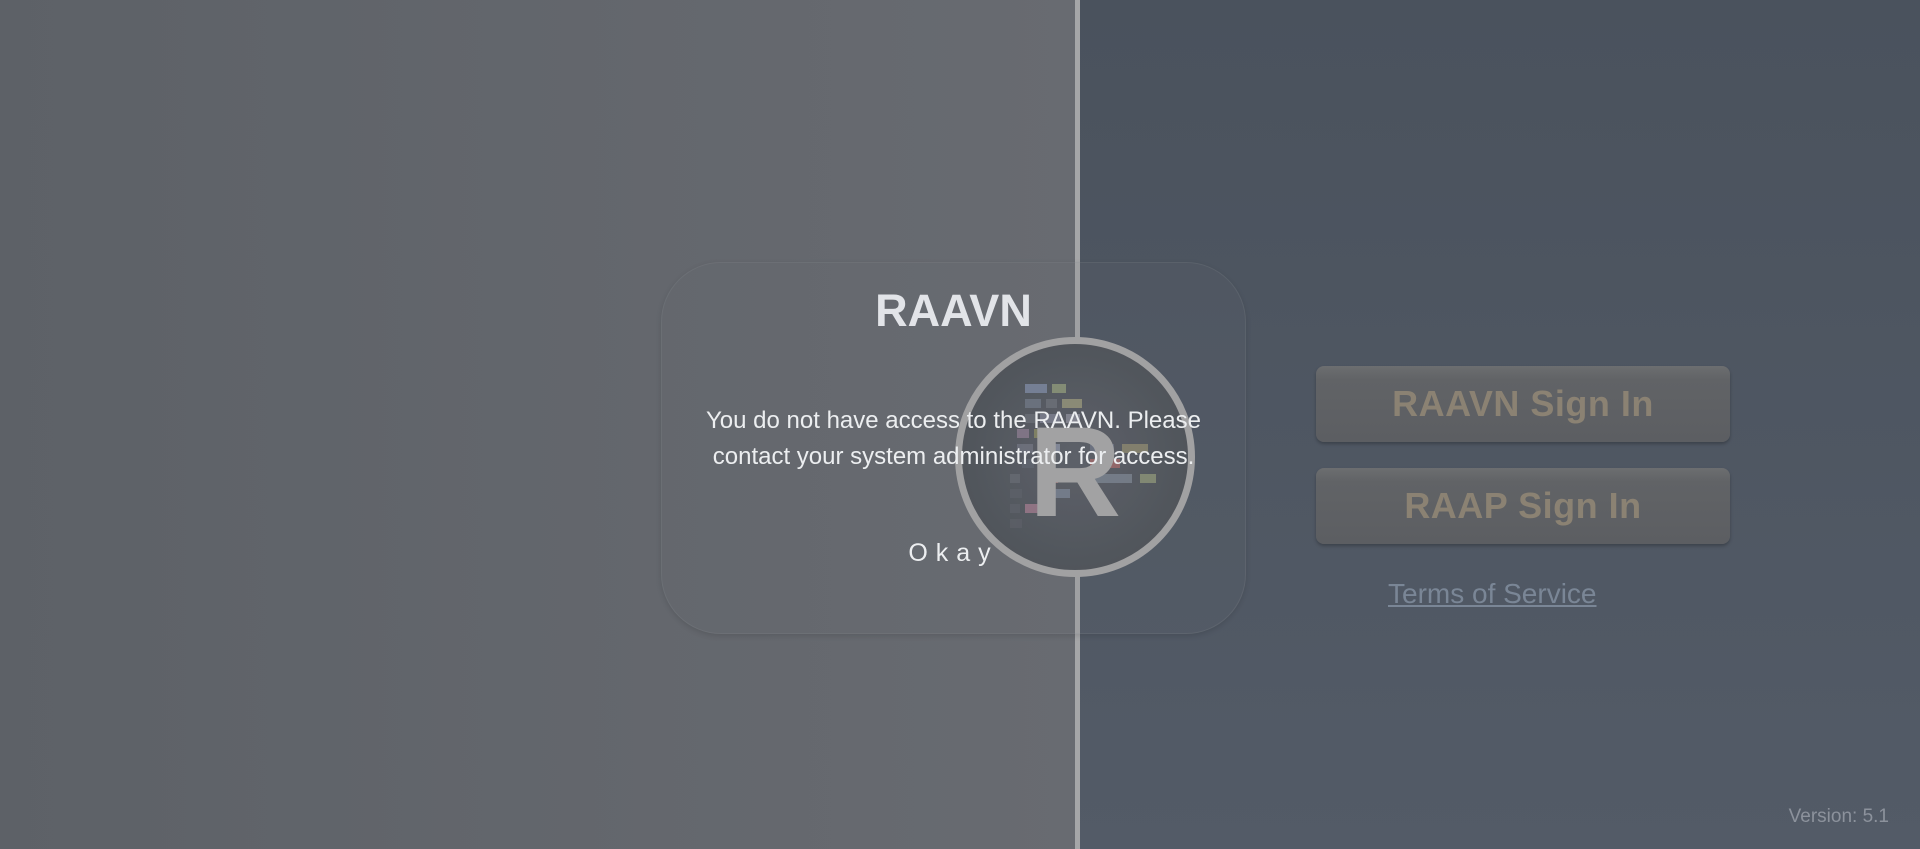 The image size is (1920, 849). Describe the element at coordinates (1523, 404) in the screenshot. I see `raavn-sign-in-button: RAAVN Sign In` at that location.